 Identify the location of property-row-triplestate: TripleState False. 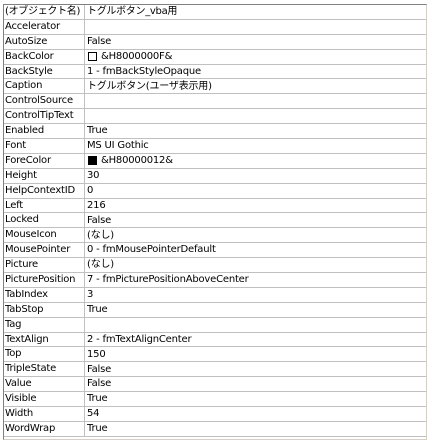
(215, 370).